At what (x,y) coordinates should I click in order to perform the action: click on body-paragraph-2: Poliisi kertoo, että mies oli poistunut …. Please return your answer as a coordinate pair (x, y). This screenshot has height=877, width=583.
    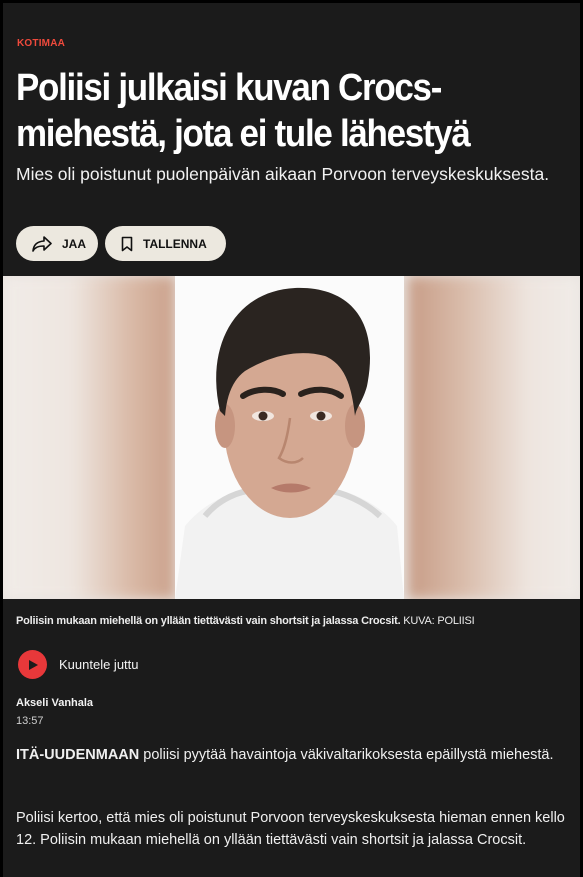
    Looking at the image, I should click on (290, 829).